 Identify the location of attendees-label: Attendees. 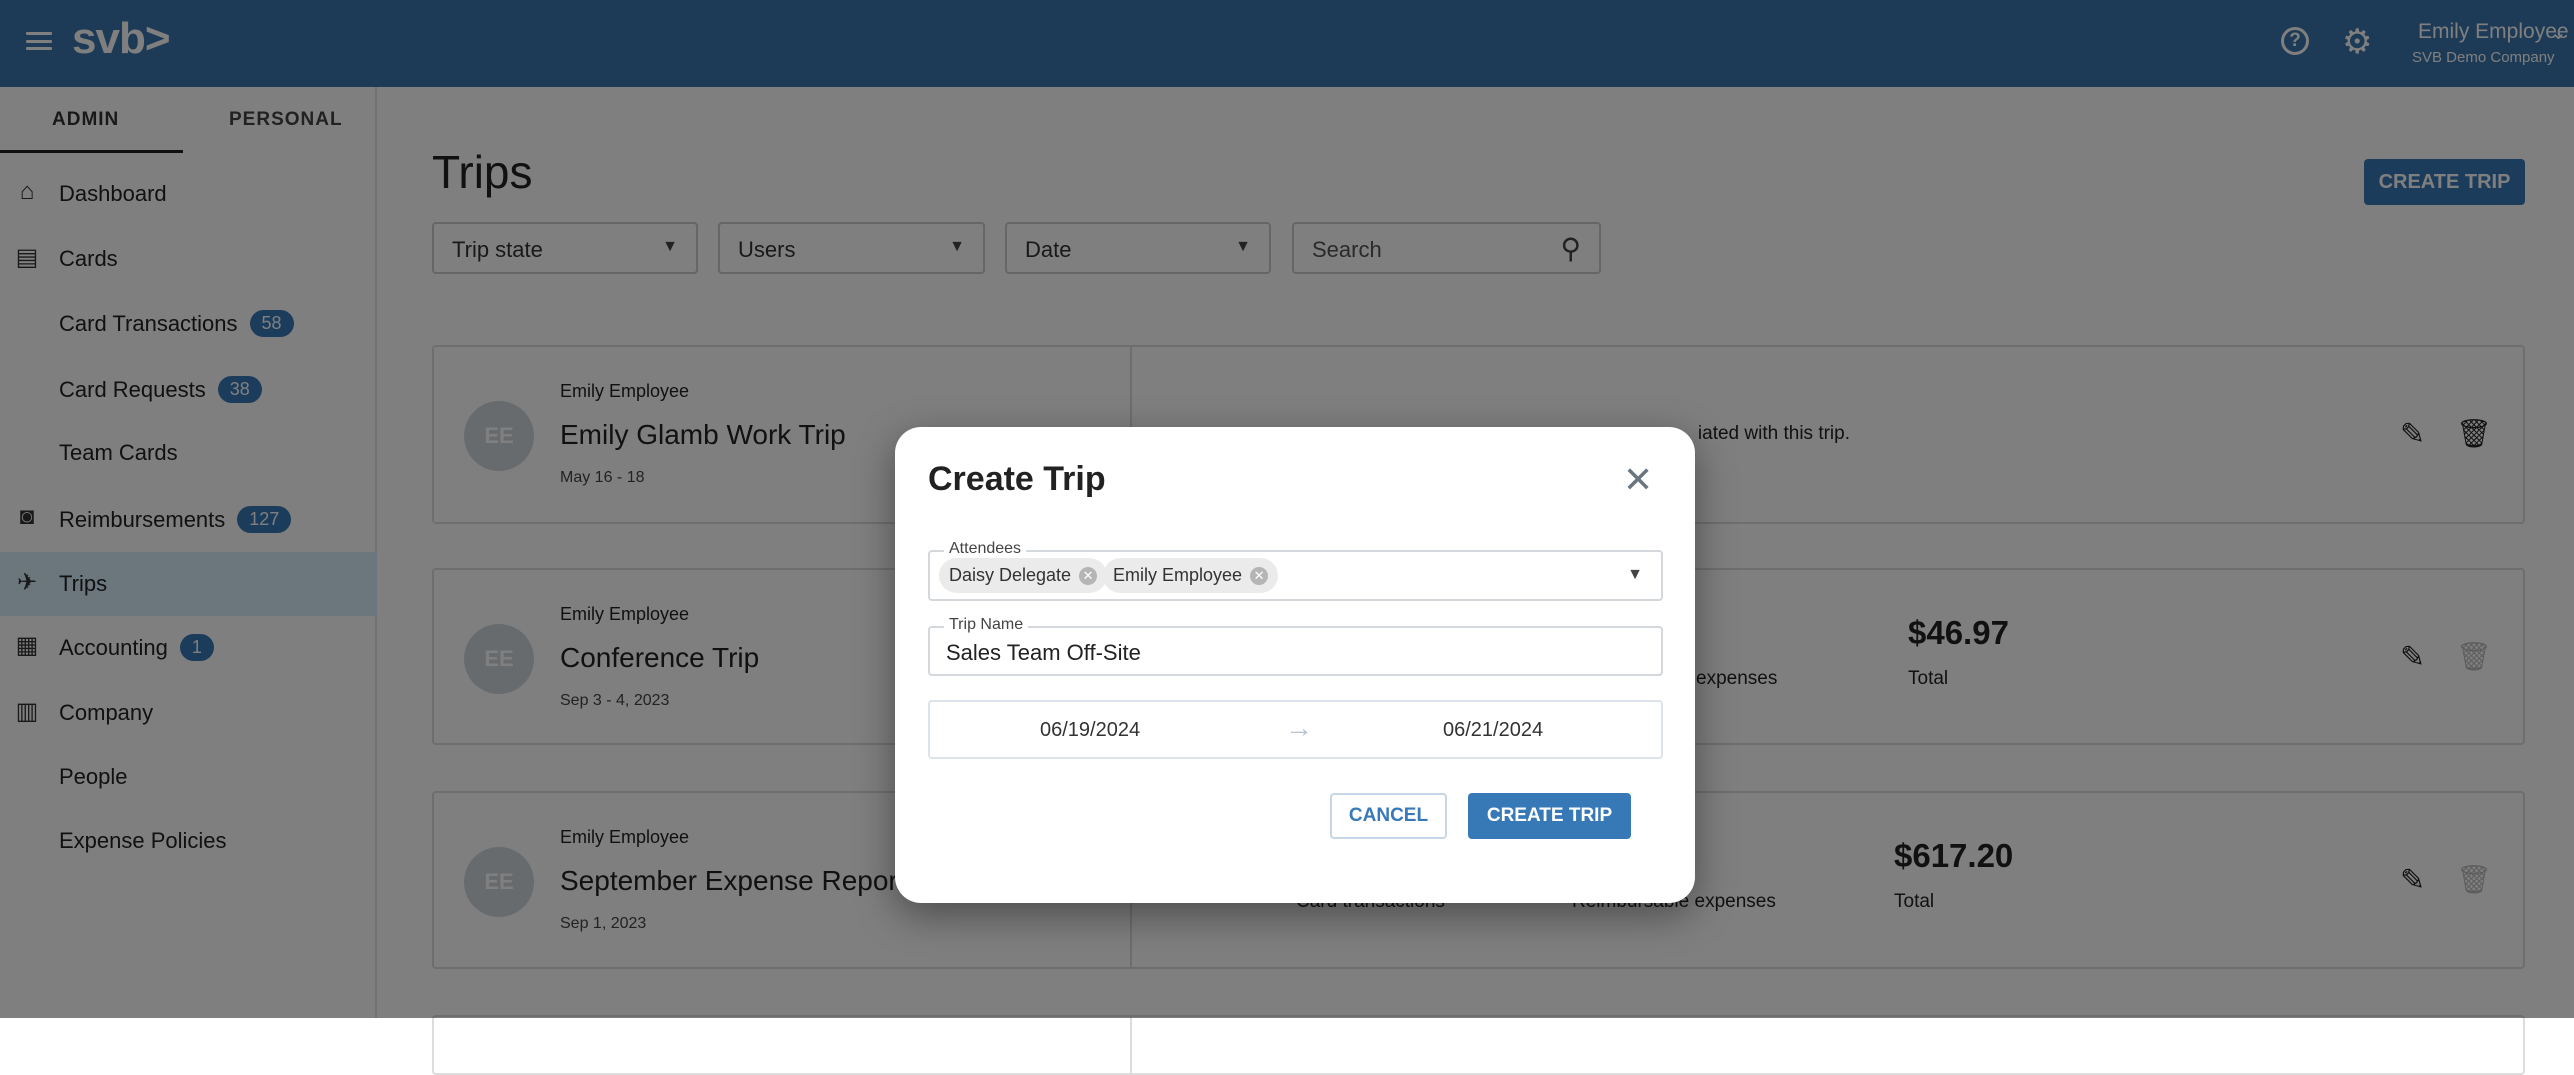
(985, 549).